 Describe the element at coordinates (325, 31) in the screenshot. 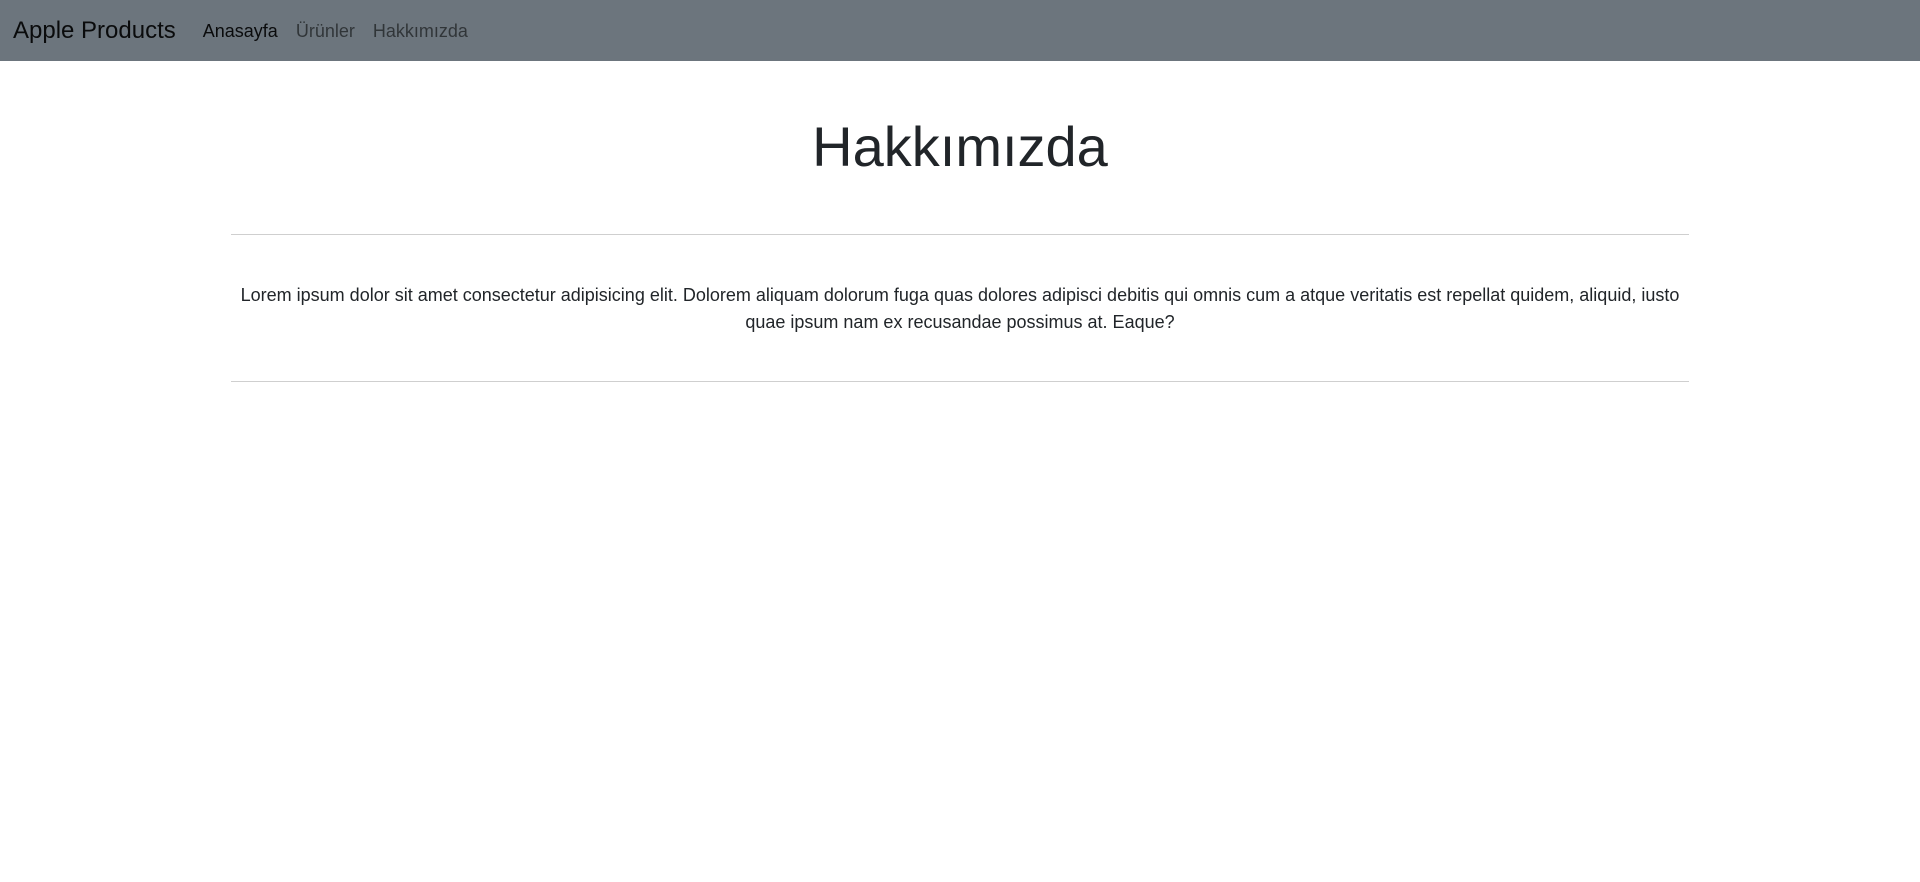

I see `nav-link-urunler: Ürünler` at that location.